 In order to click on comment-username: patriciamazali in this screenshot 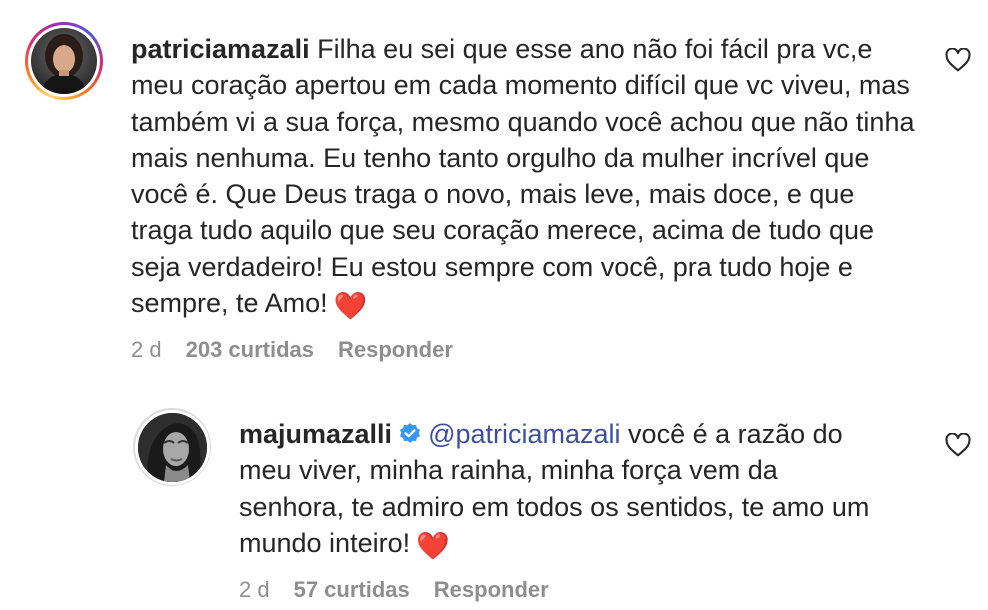, I will do `click(220, 49)`.